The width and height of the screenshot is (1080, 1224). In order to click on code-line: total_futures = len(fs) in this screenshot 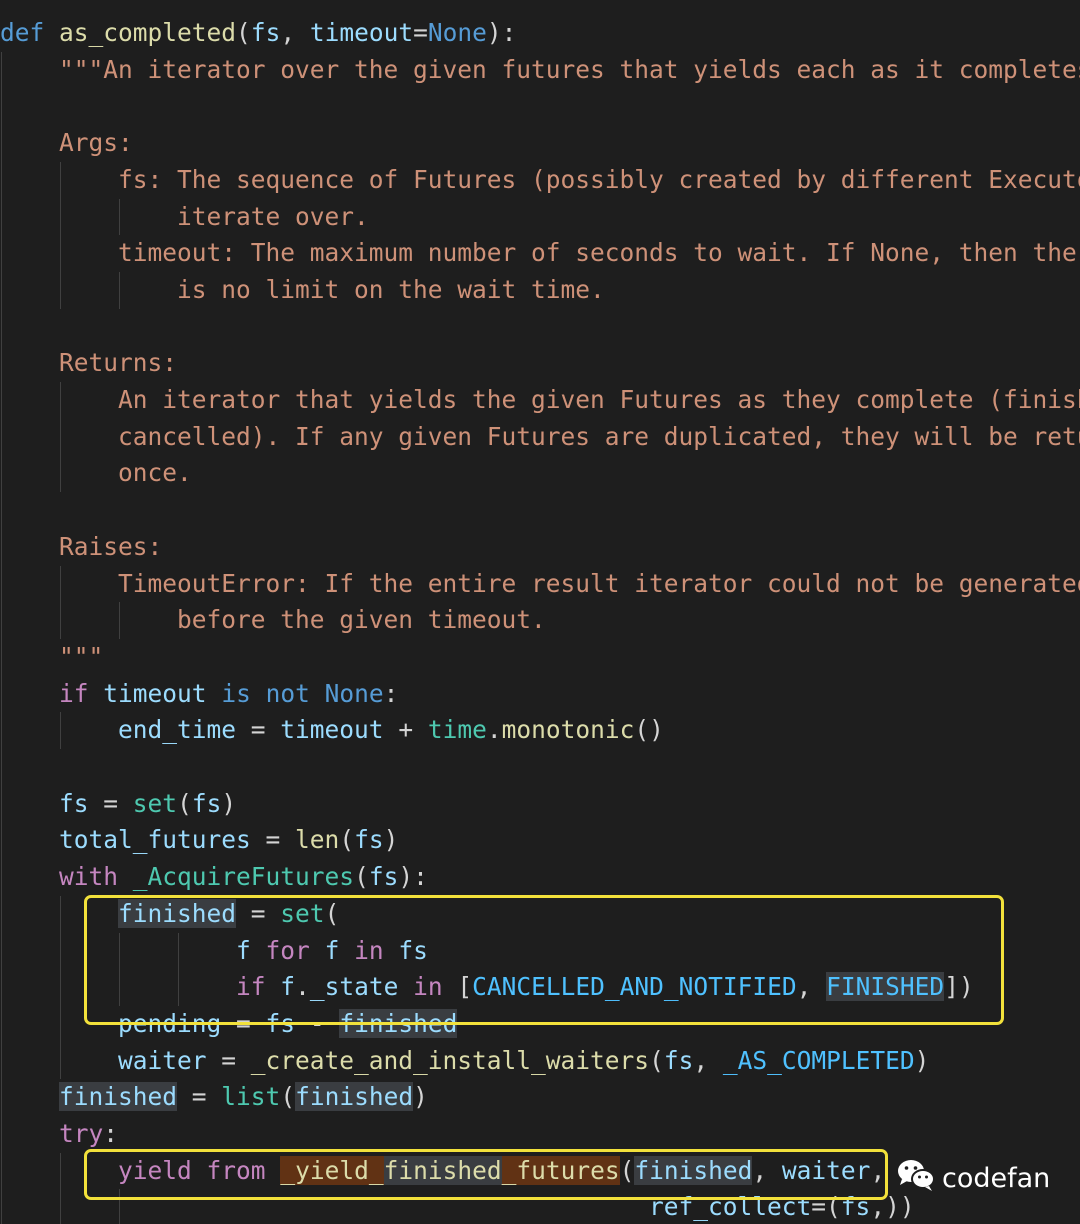, I will do `click(199, 840)`.